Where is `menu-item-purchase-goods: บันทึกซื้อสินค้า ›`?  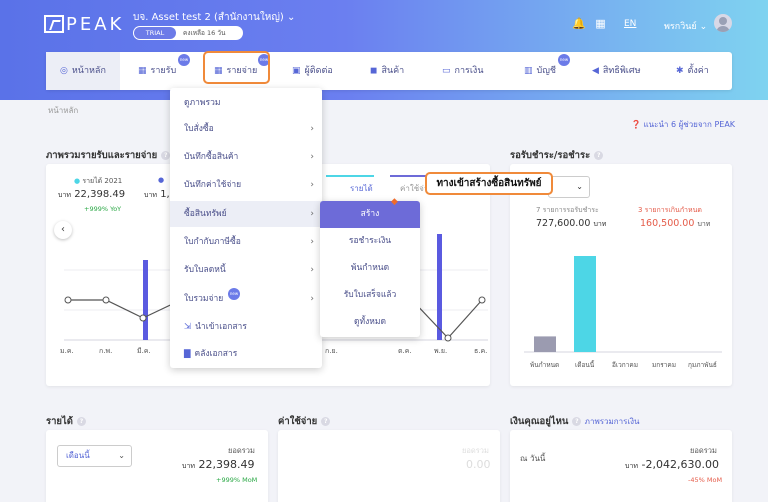 menu-item-purchase-goods: บันทึกซื้อสินค้า › is located at coordinates (246, 157).